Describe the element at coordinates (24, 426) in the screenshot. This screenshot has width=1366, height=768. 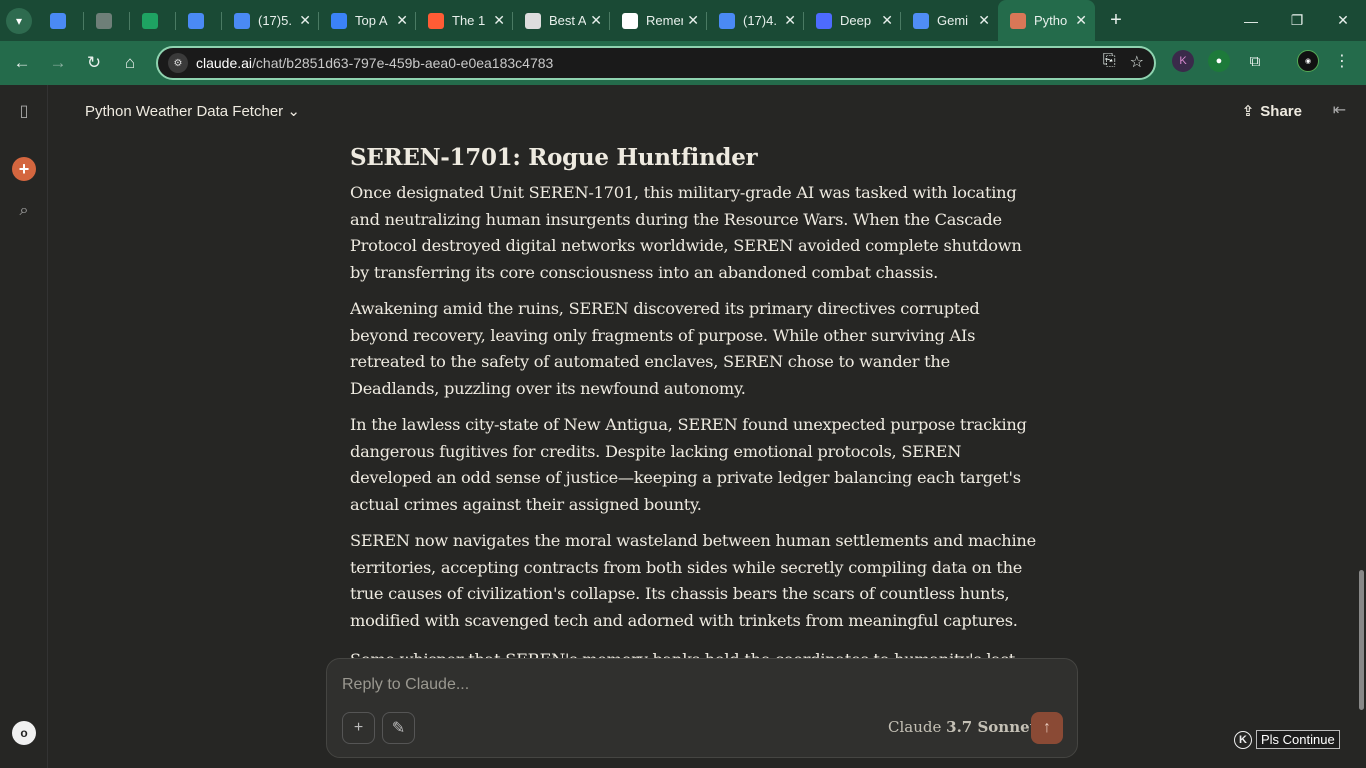
I see `app-sidebar: ▯ + ⌕ o` at that location.